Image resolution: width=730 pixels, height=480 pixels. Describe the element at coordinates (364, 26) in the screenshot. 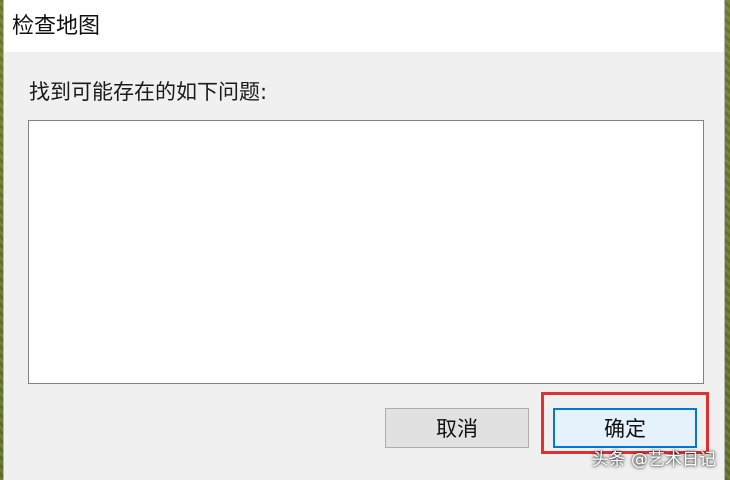

I see `dialog-titlebar: 检查地图` at that location.